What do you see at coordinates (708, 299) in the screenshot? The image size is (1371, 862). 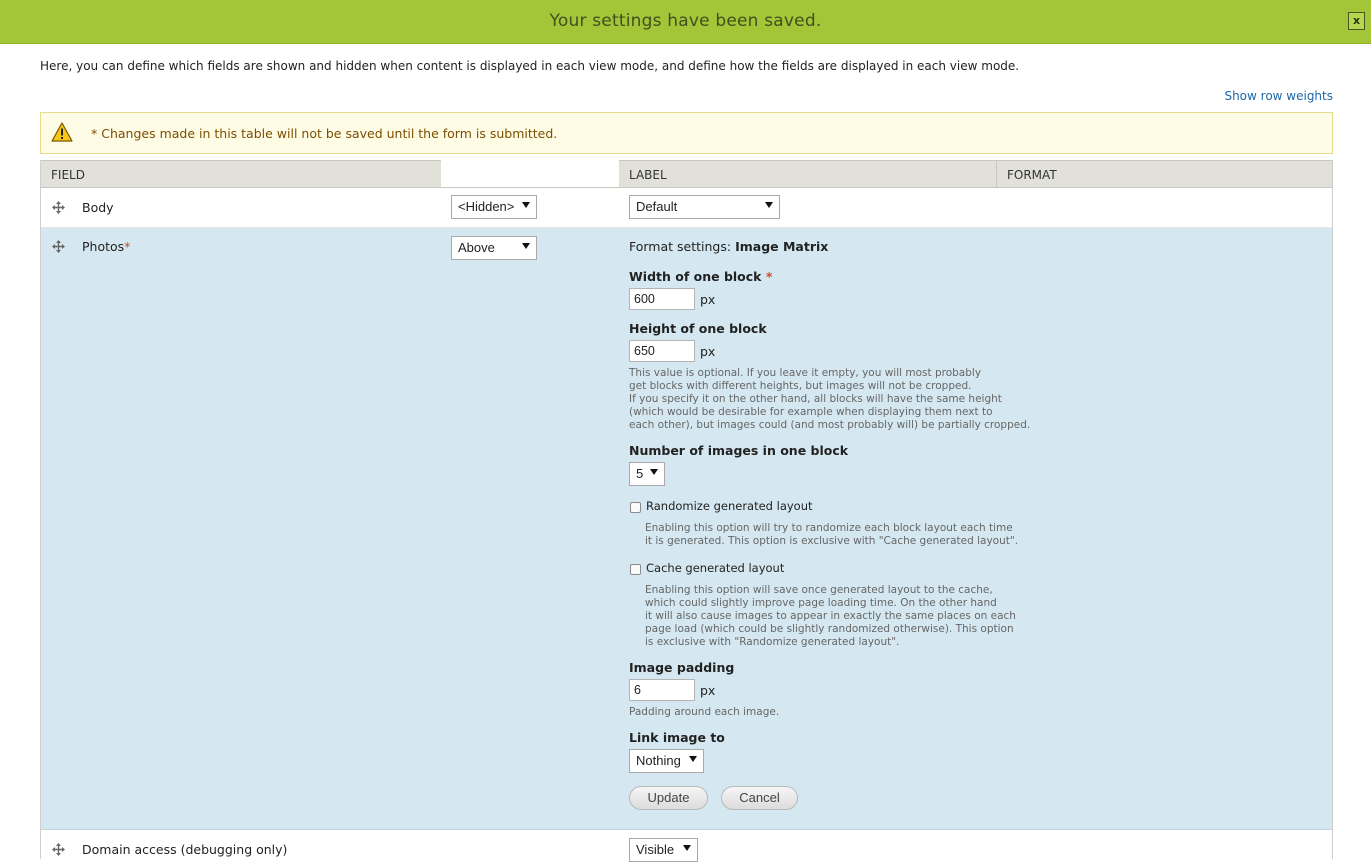 I see `width-unit: px` at bounding box center [708, 299].